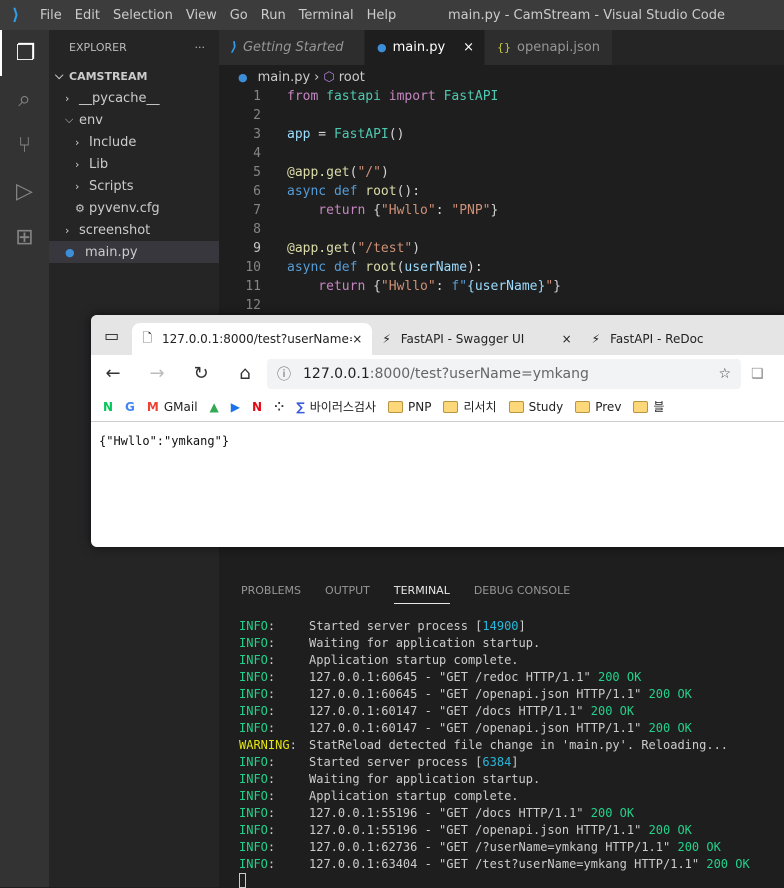  Describe the element at coordinates (421, 594) in the screenshot. I see `panel-tab-terminal: TERMINAL` at that location.